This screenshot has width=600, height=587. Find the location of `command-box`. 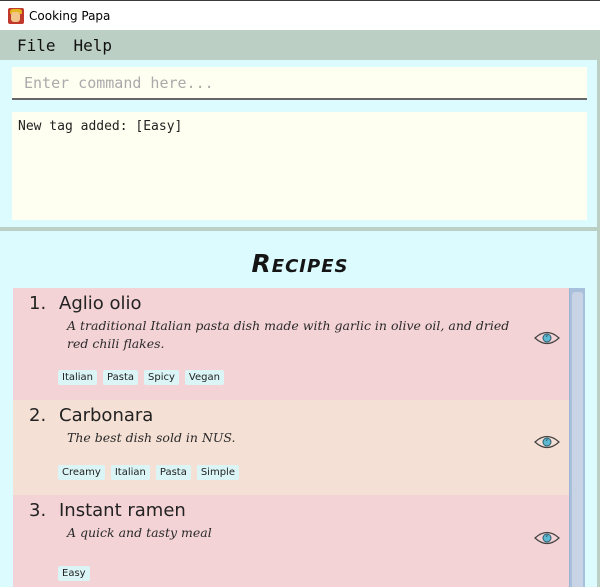

command-box is located at coordinates (299, 83).